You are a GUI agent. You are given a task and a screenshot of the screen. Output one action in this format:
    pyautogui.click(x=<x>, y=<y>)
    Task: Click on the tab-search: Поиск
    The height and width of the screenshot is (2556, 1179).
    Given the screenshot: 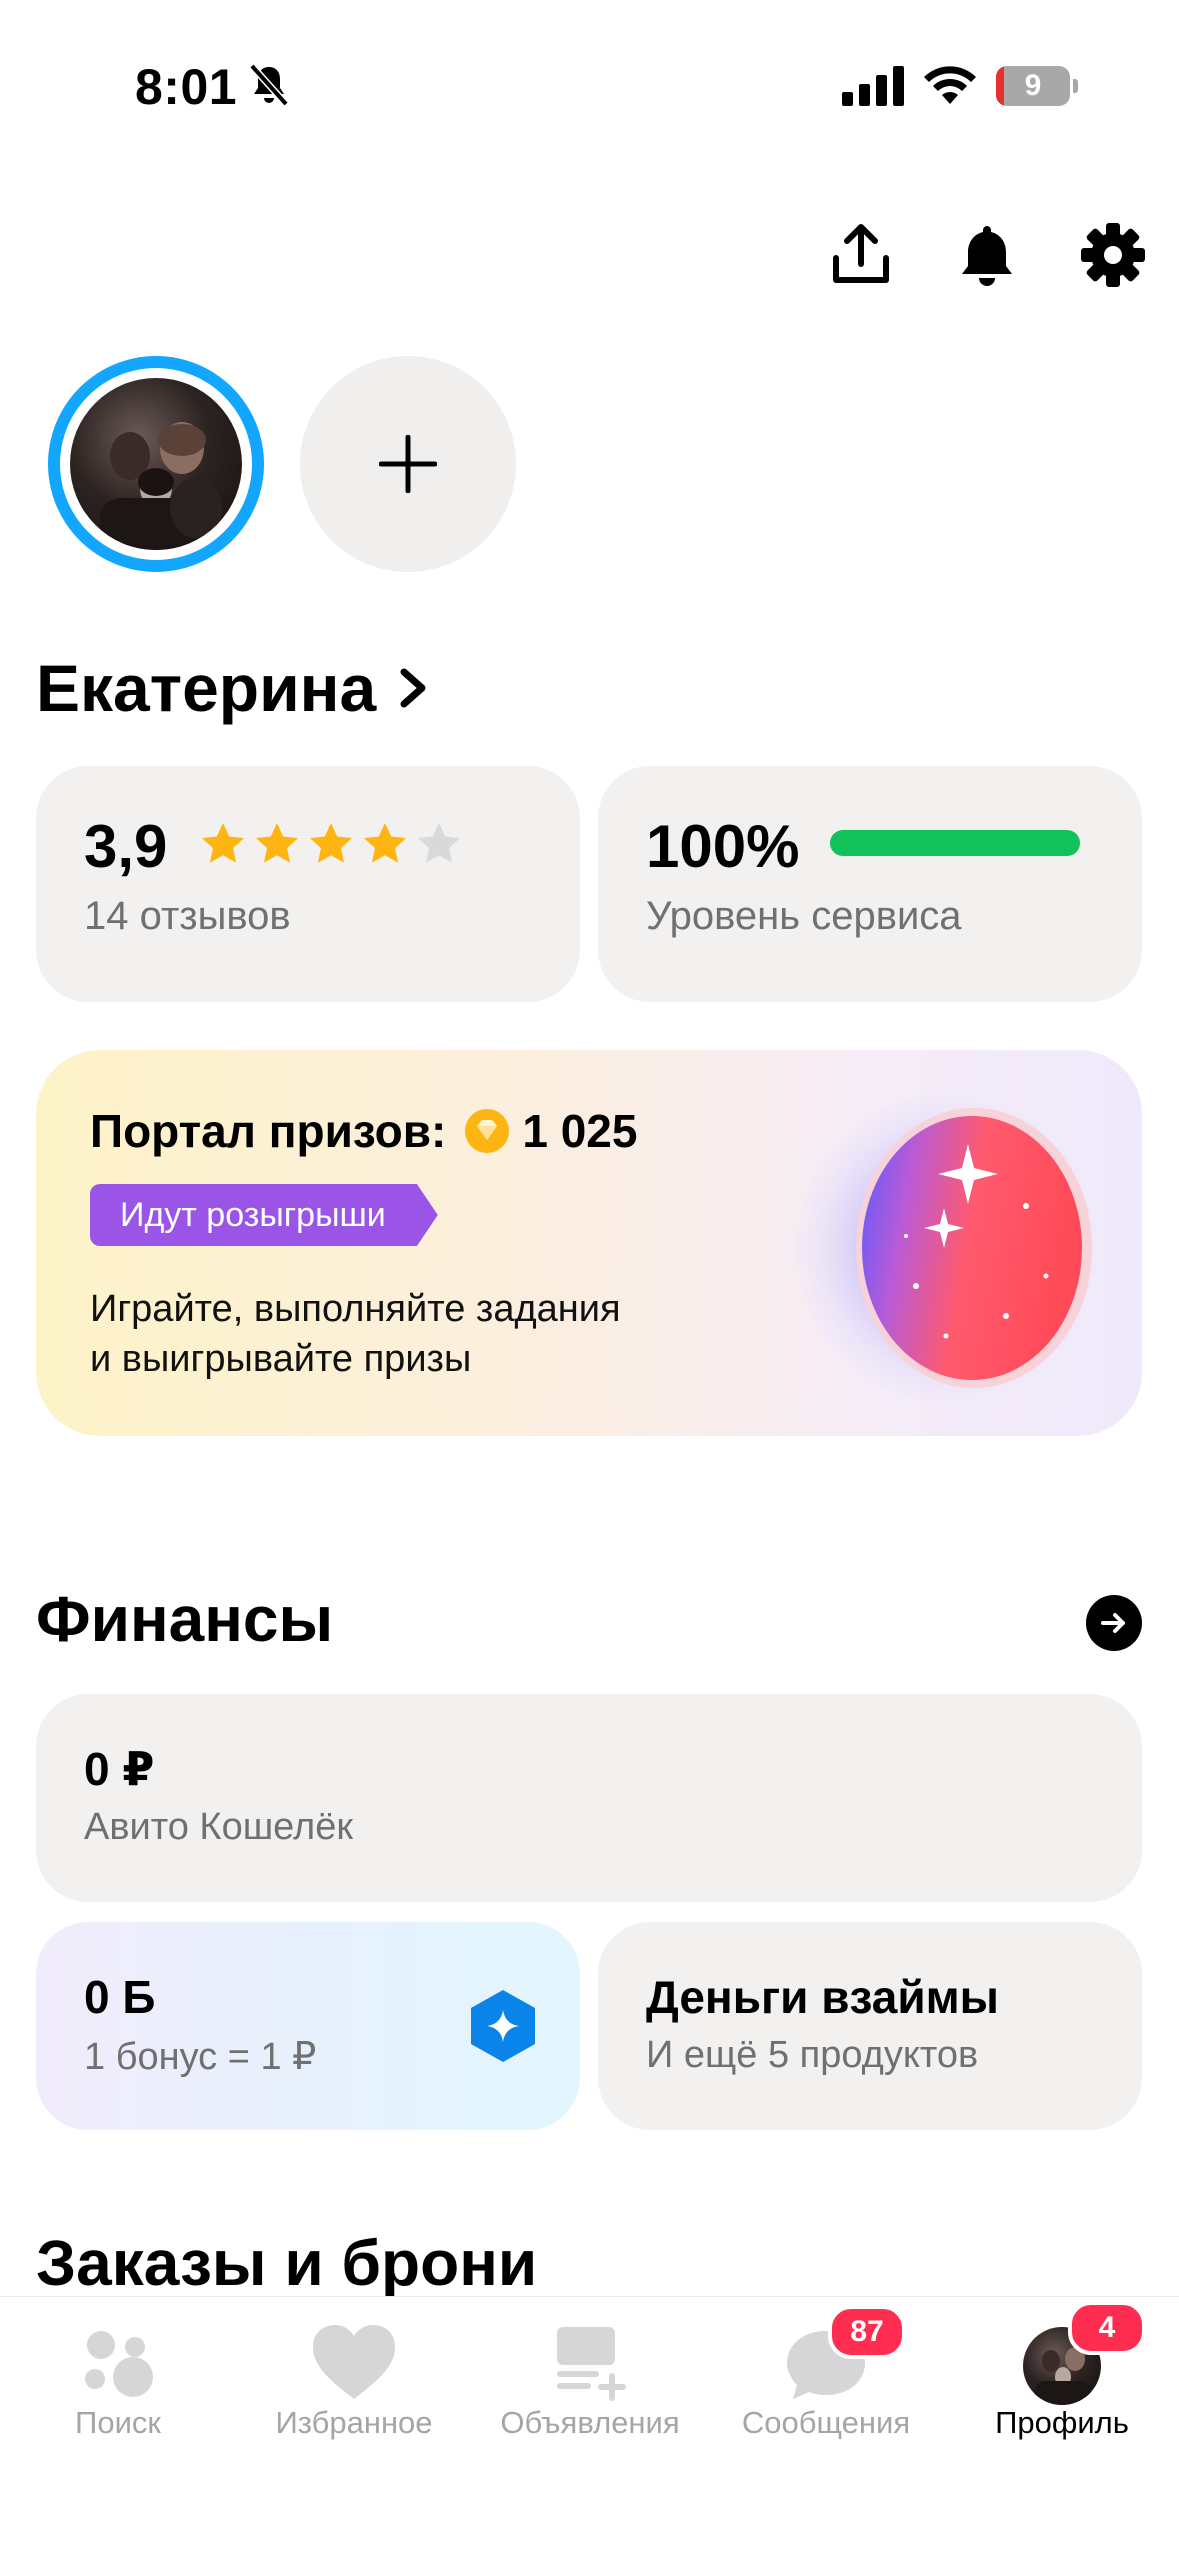 What is the action you would take?
    pyautogui.click(x=118, y=2382)
    